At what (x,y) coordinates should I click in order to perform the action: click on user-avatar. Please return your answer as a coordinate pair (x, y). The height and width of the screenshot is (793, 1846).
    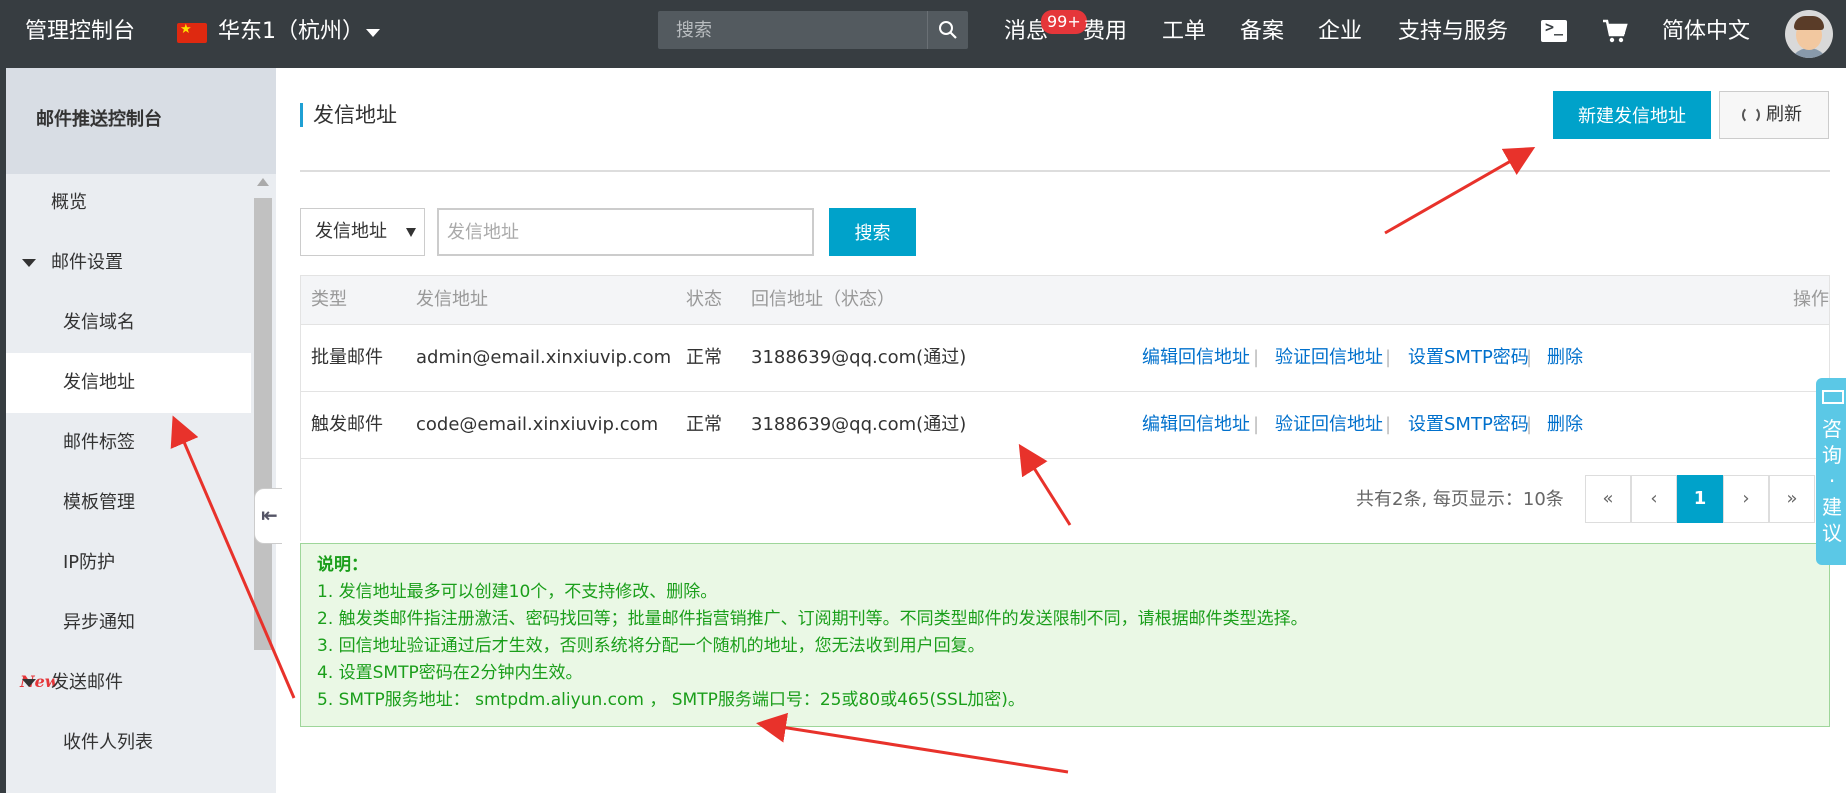
    Looking at the image, I should click on (1809, 34).